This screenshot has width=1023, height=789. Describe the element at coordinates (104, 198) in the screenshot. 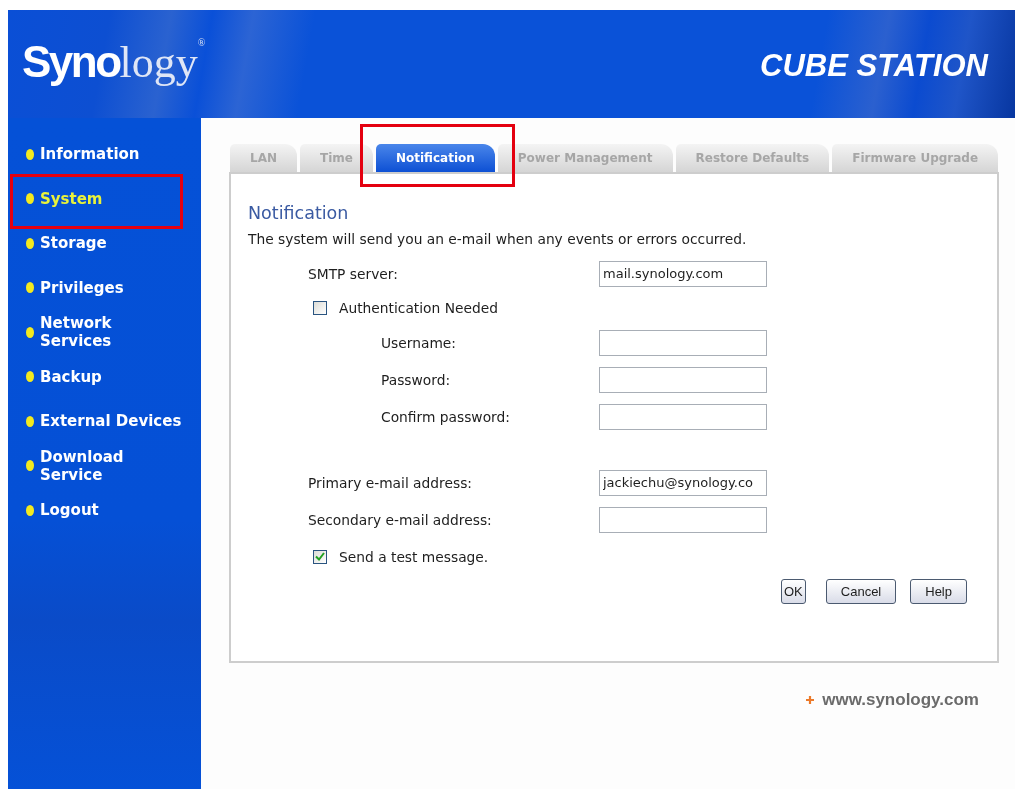

I see `nav-item: System` at that location.